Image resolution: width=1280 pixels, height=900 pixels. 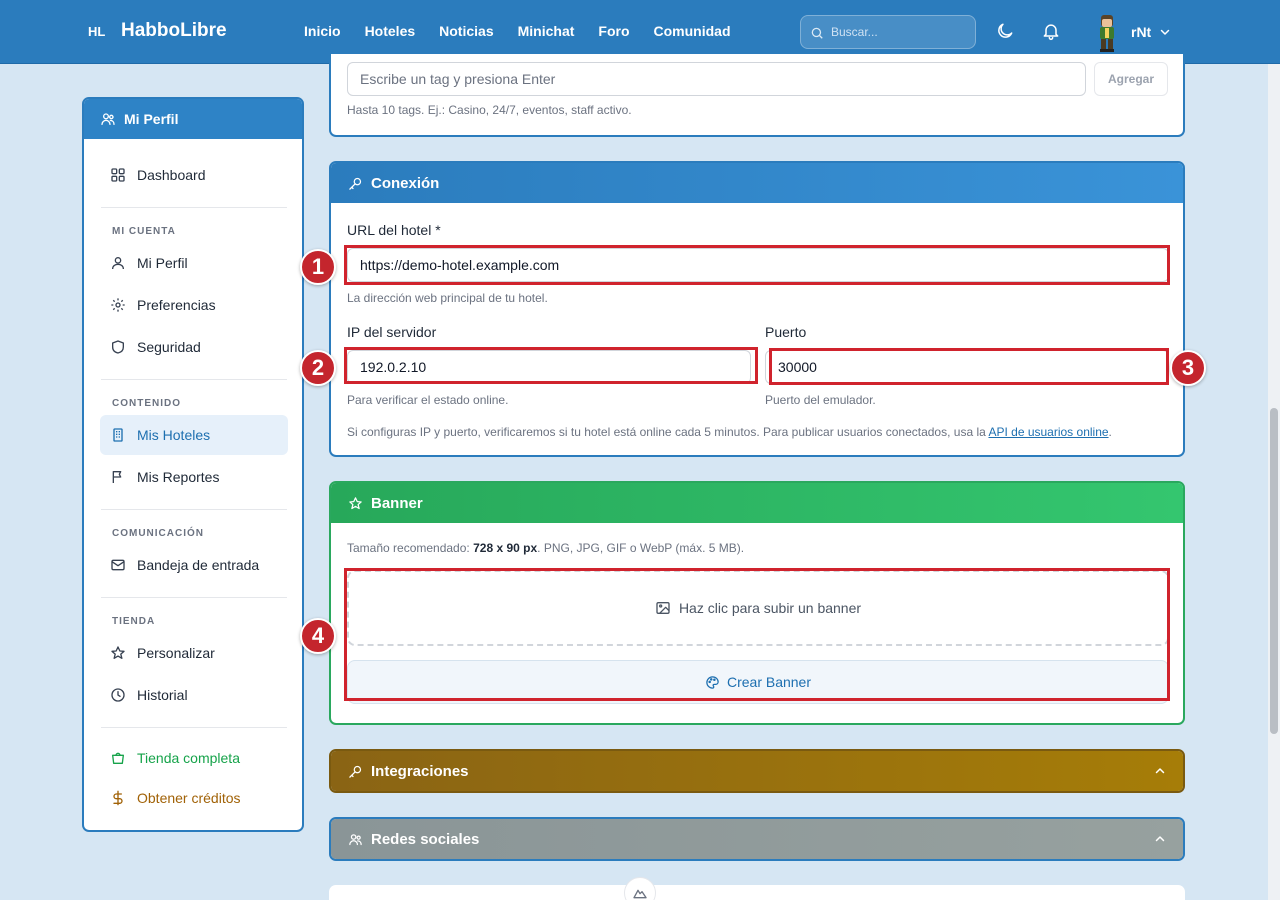 What do you see at coordinates (692, 31) in the screenshot?
I see `nav-link-comunidad: Comunidad` at bounding box center [692, 31].